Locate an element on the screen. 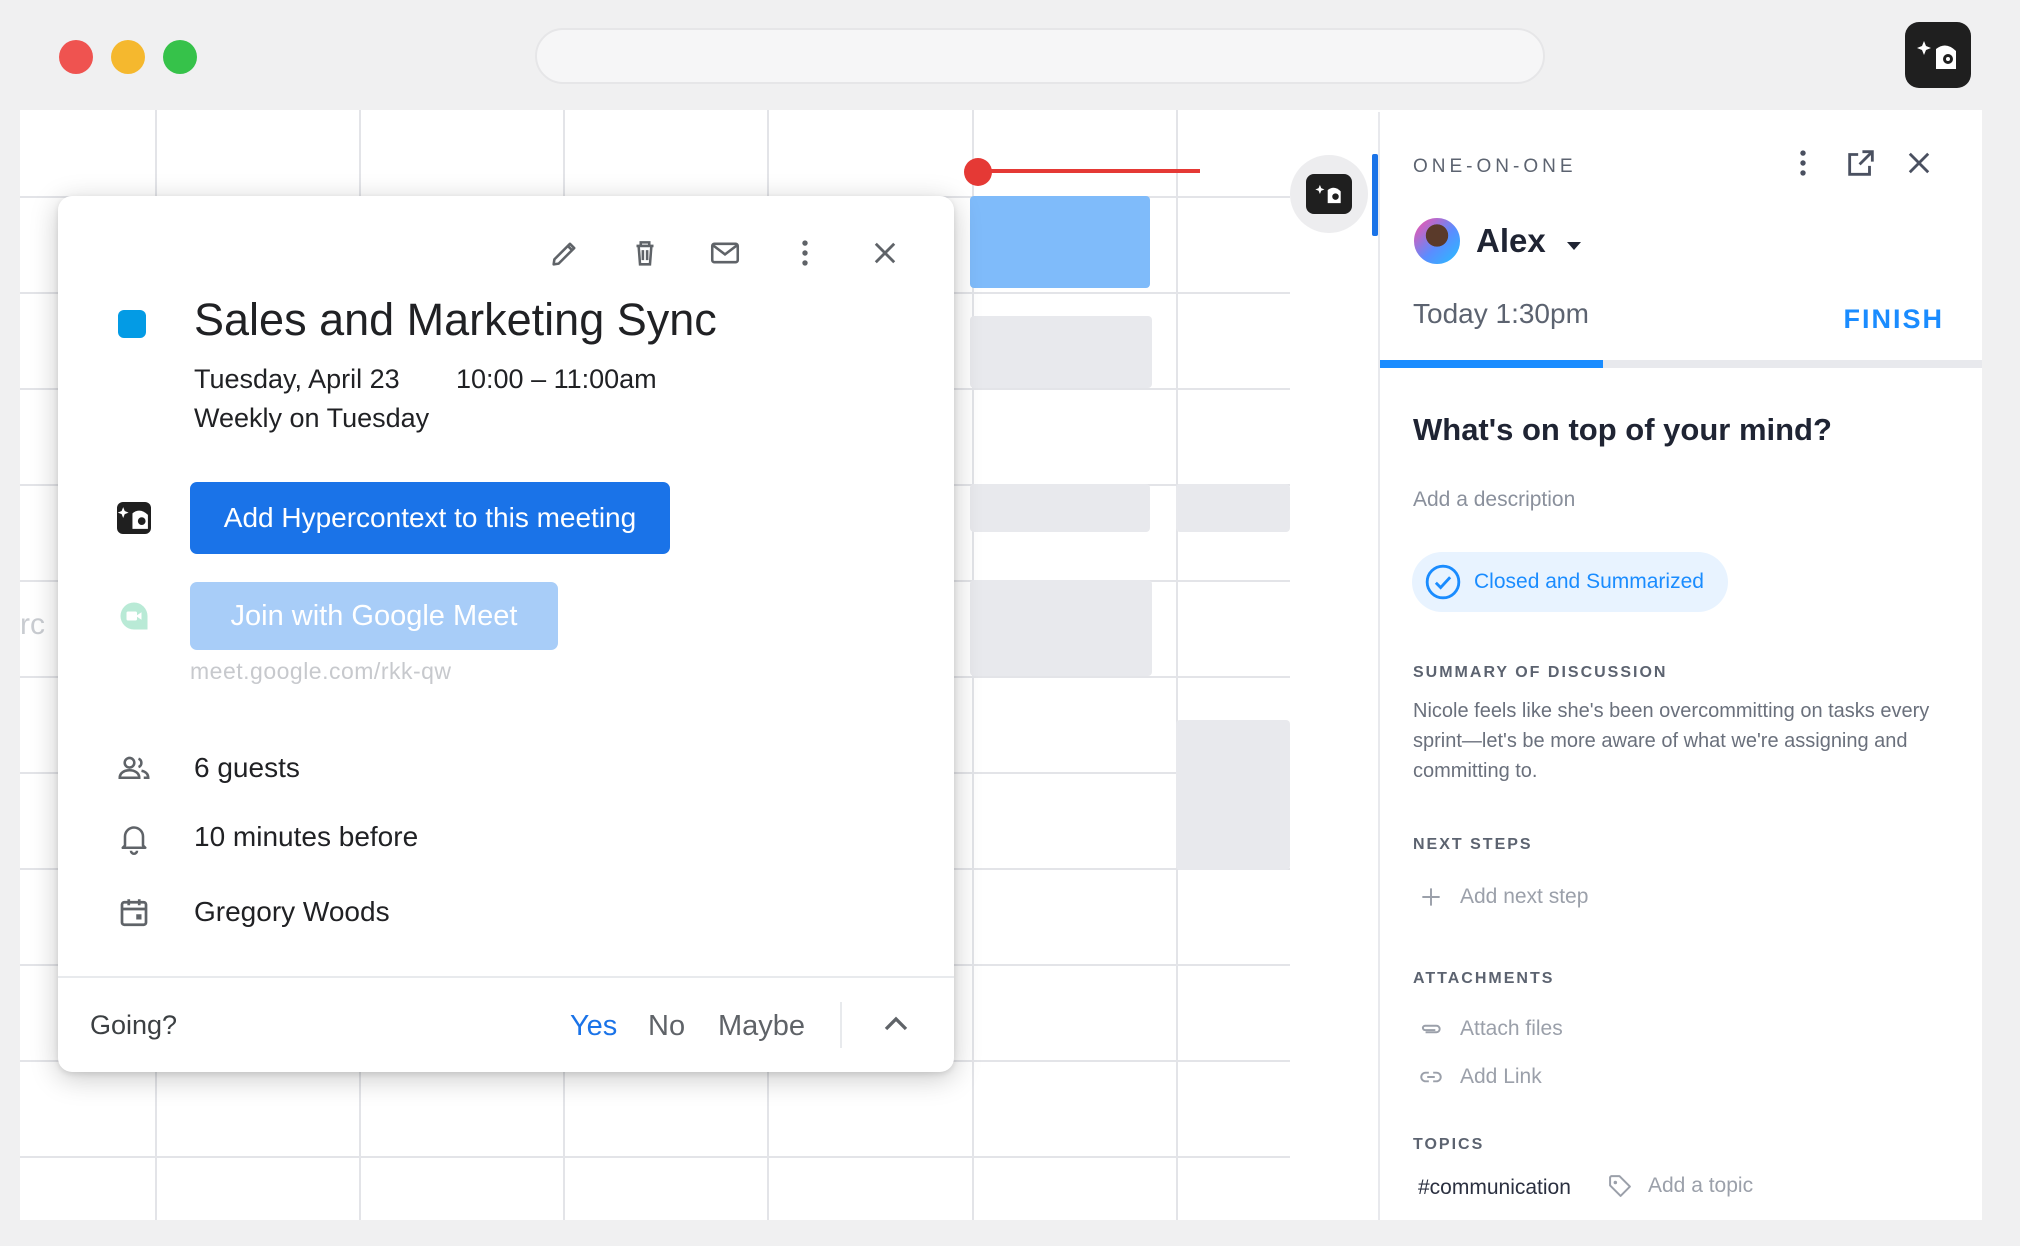  pencil-icon is located at coordinates (564, 254).